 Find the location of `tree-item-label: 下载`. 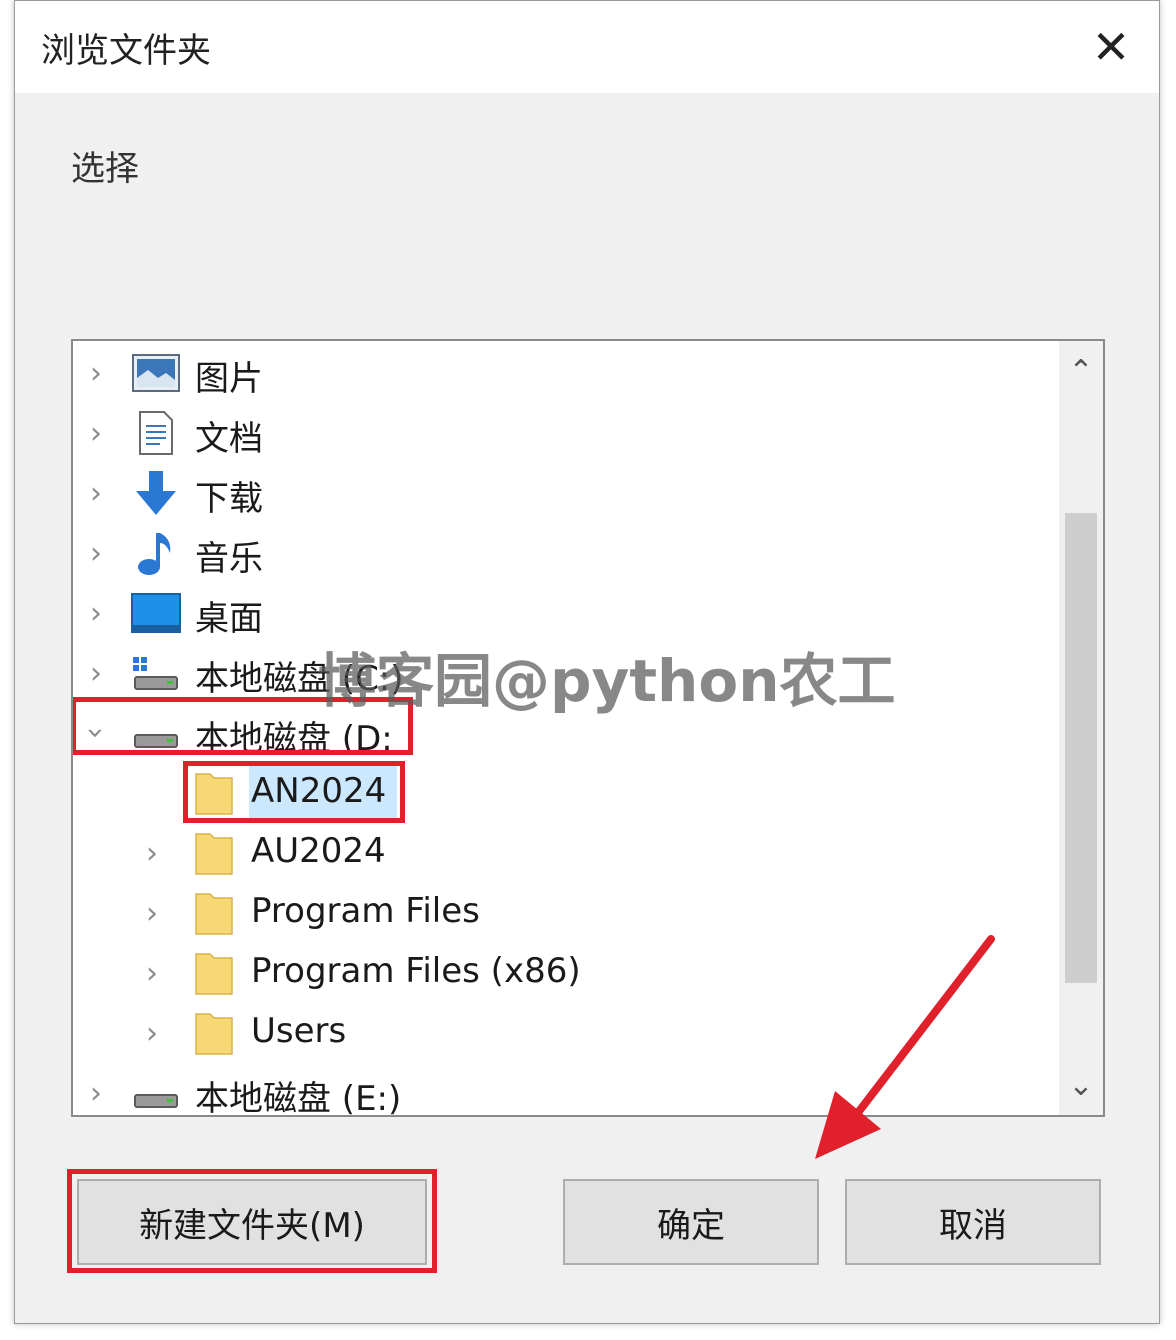

tree-item-label: 下载 is located at coordinates (229, 499).